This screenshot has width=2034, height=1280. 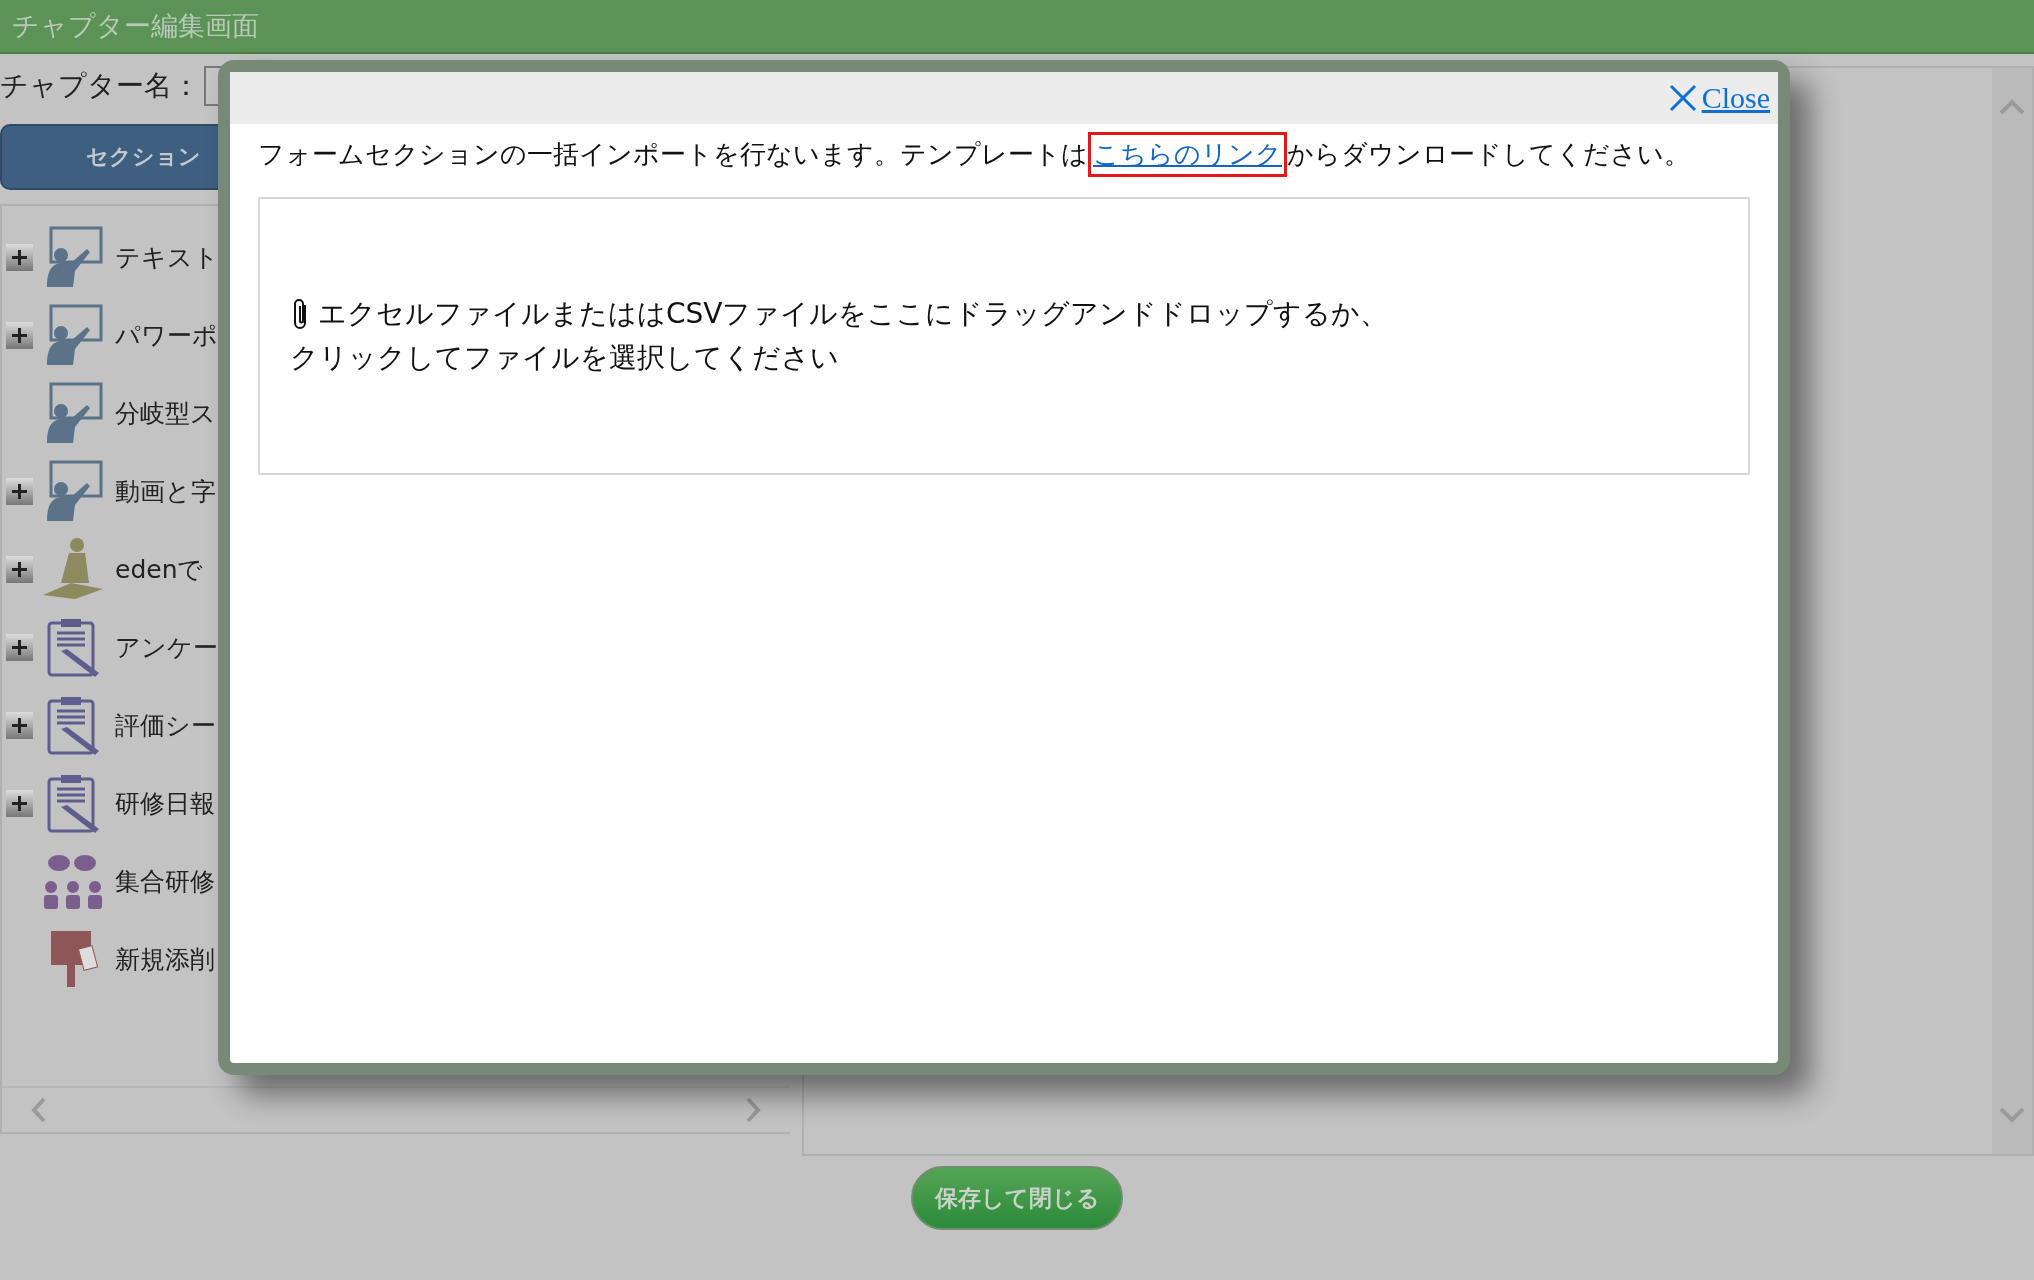 What do you see at coordinates (100, 86) in the screenshot?
I see `chapter-name-label: チャプター名：` at bounding box center [100, 86].